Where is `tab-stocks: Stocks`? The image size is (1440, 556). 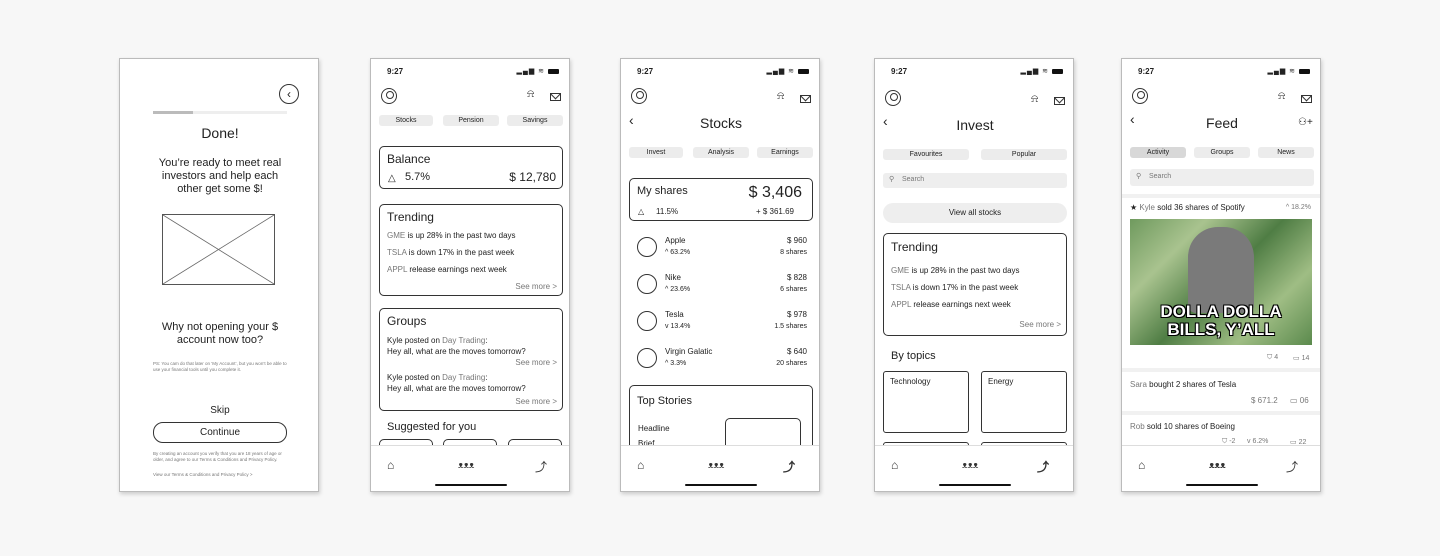
tab-stocks: Stocks is located at coordinates (406, 120).